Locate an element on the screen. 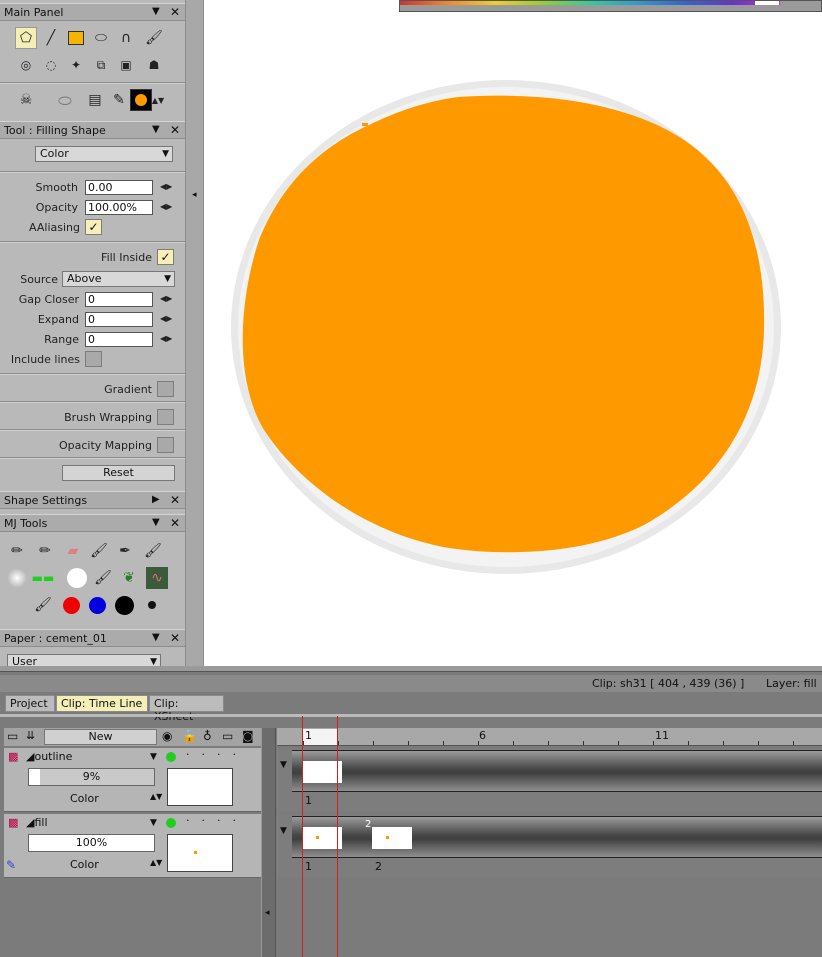  mask-icon: ▭ is located at coordinates (227, 736).